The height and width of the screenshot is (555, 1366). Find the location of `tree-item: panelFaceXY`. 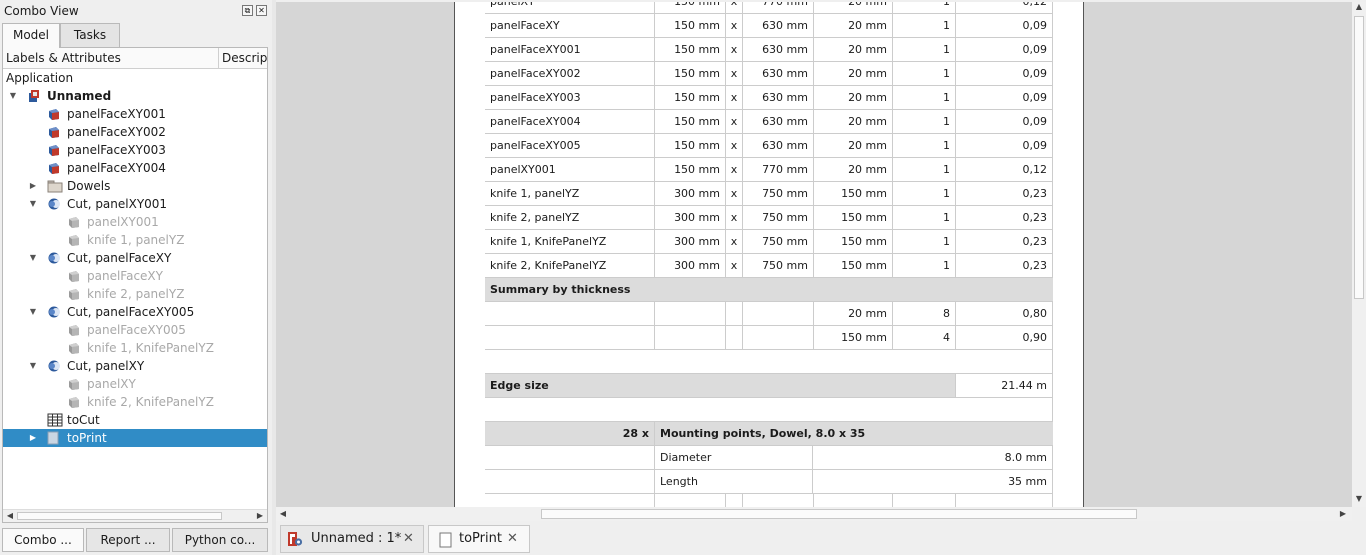

tree-item: panelFaceXY is located at coordinates (135, 276).